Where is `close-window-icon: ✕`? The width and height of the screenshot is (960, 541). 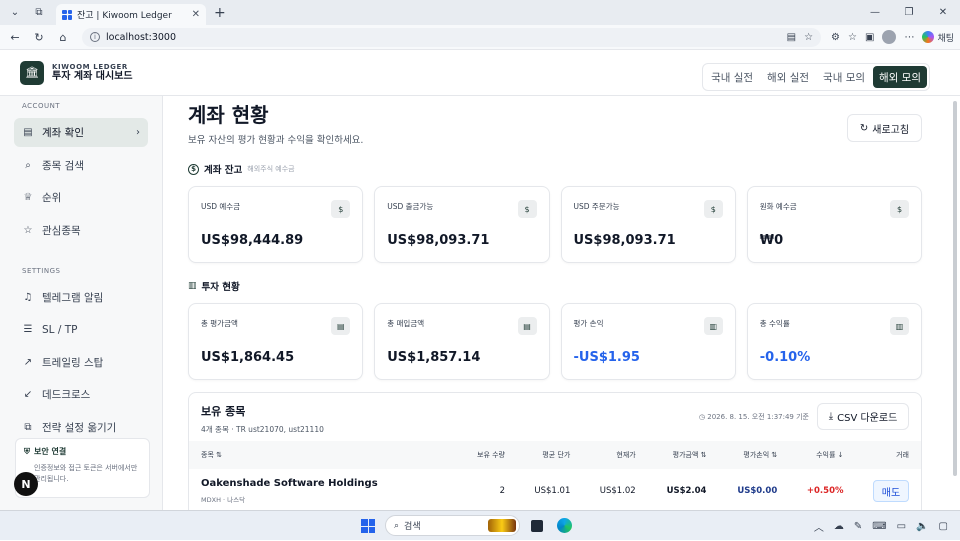
close-window-icon: ✕ is located at coordinates (943, 12).